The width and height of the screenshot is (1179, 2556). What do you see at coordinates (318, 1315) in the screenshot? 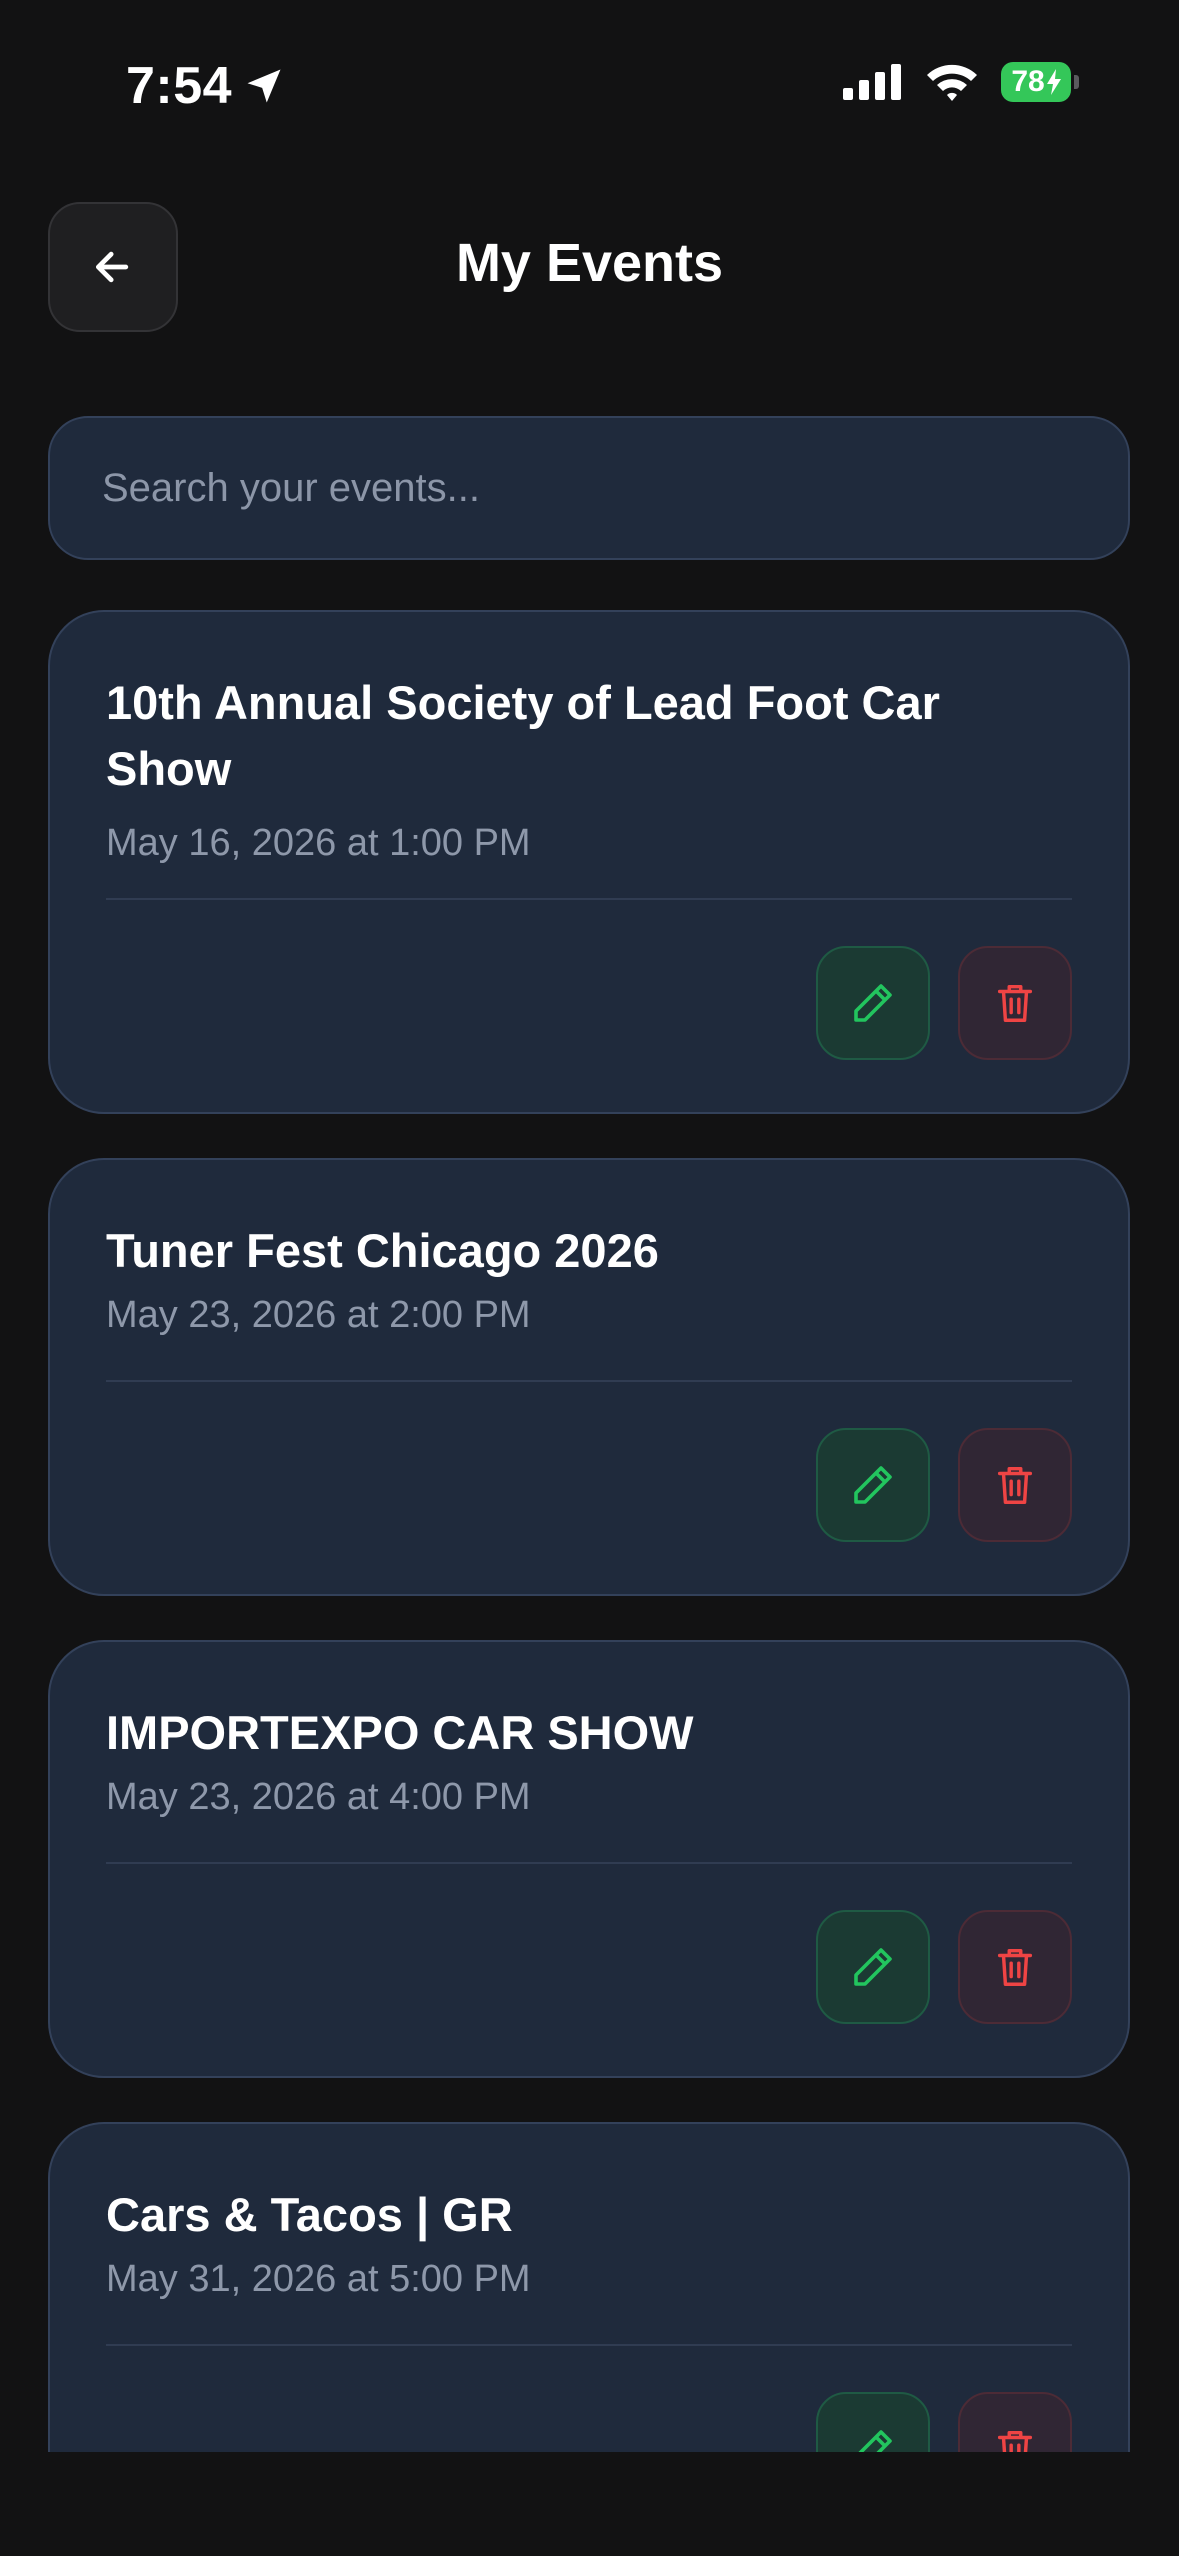
I see `event-date: May 23, 2026 at 2:00 PM` at bounding box center [318, 1315].